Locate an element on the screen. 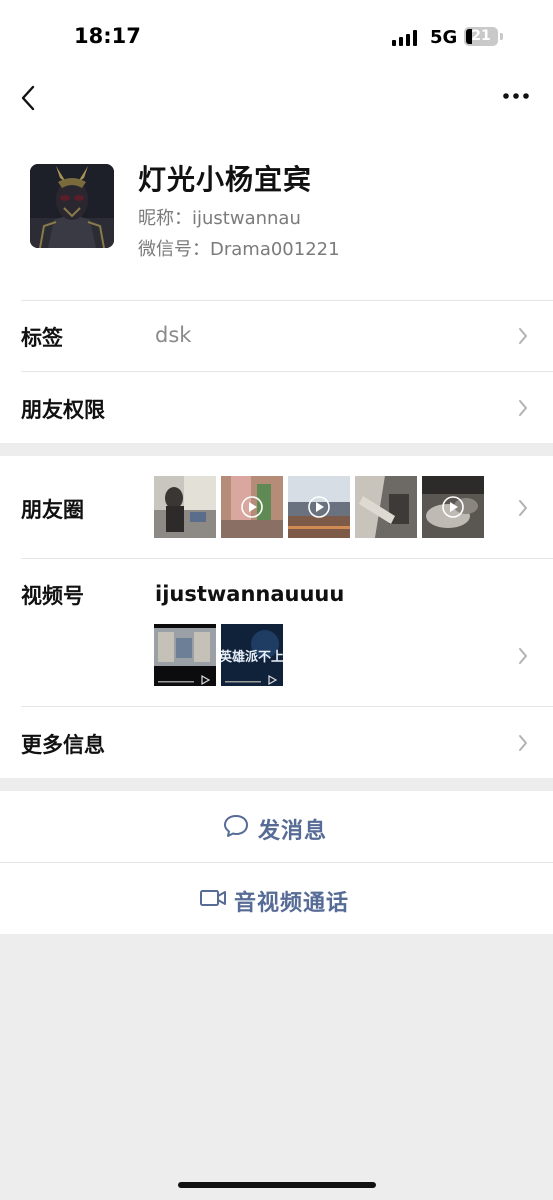 This screenshot has height=1200, width=553. tags-label: 标签 is located at coordinates (42, 338).